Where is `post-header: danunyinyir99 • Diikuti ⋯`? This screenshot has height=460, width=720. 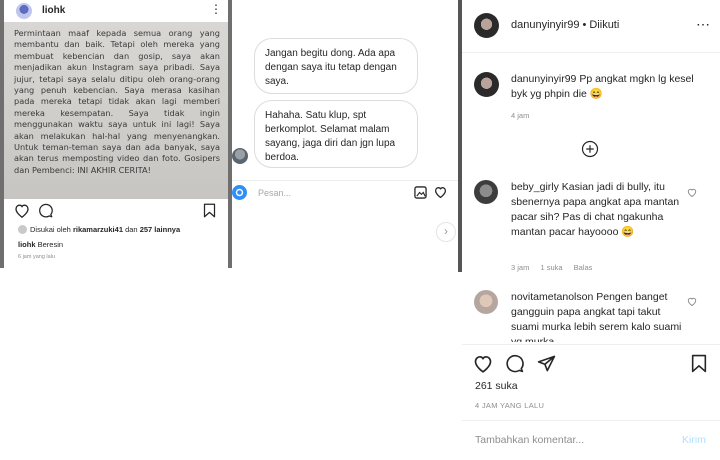 post-header: danunyinyir99 • Diikuti ⋯ is located at coordinates (591, 26).